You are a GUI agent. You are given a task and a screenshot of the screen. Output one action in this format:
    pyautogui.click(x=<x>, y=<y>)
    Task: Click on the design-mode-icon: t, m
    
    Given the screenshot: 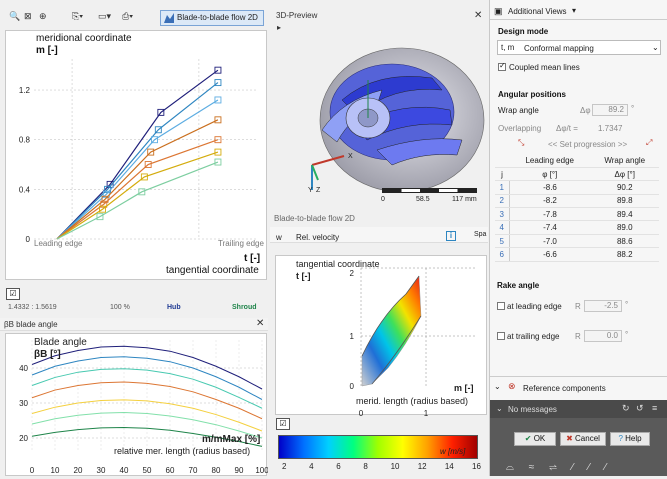 What is the action you would take?
    pyautogui.click(x=508, y=47)
    